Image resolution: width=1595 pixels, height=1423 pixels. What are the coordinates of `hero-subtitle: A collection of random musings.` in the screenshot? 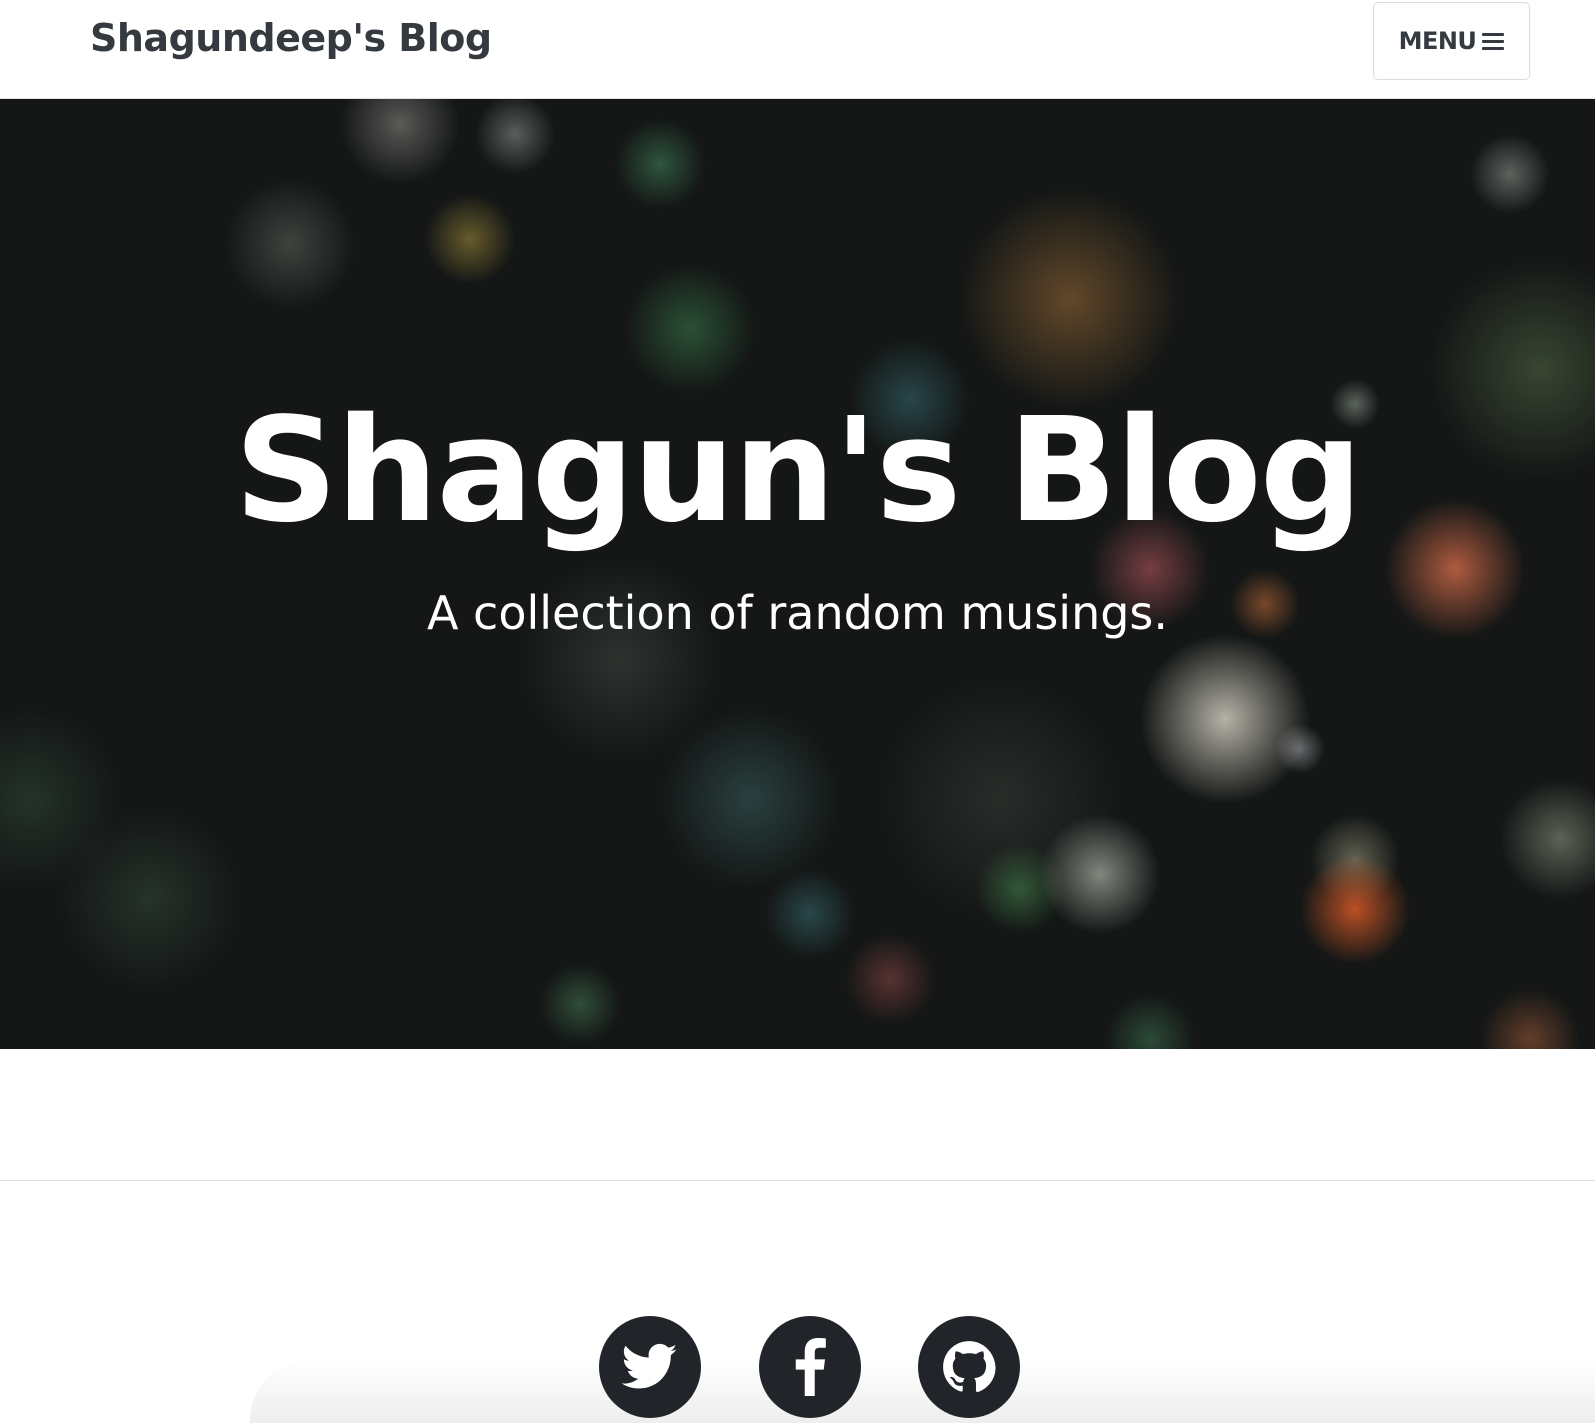 It's located at (797, 613).